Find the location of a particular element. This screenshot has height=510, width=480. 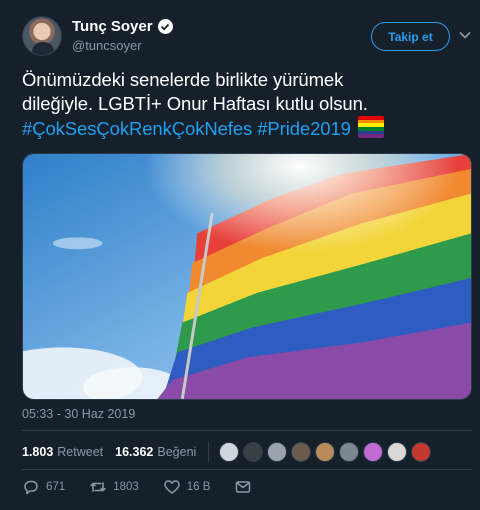

retweet-button: 1803 is located at coordinates (114, 487).